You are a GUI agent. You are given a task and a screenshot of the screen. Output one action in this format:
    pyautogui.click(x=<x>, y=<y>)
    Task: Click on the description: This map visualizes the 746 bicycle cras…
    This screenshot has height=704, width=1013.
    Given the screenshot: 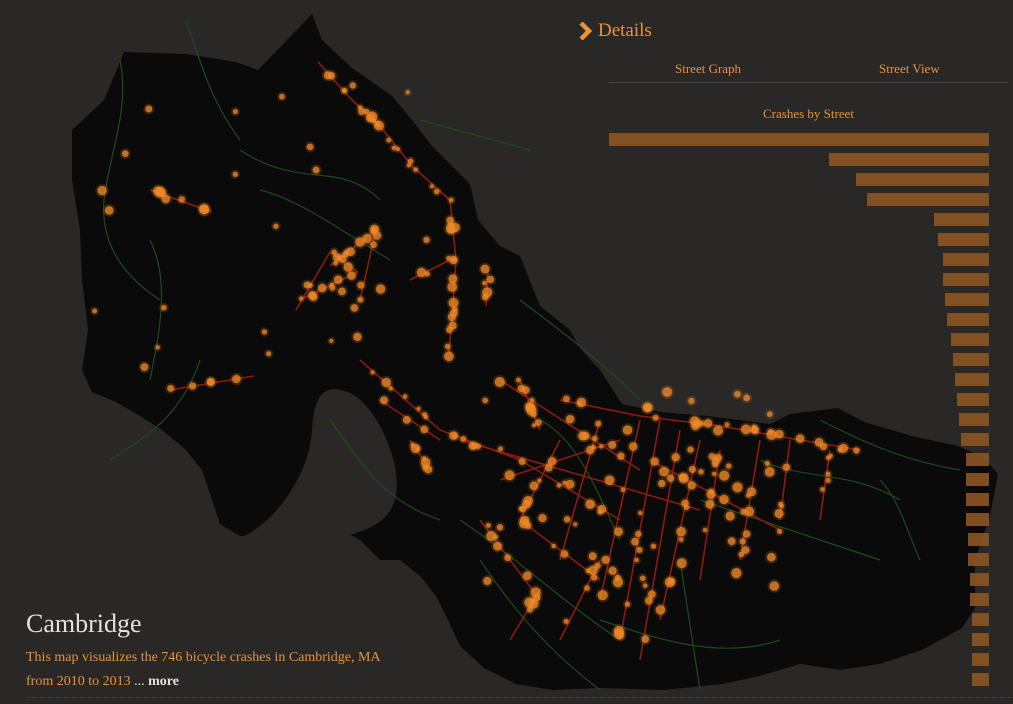 What is the action you would take?
    pyautogui.click(x=216, y=670)
    